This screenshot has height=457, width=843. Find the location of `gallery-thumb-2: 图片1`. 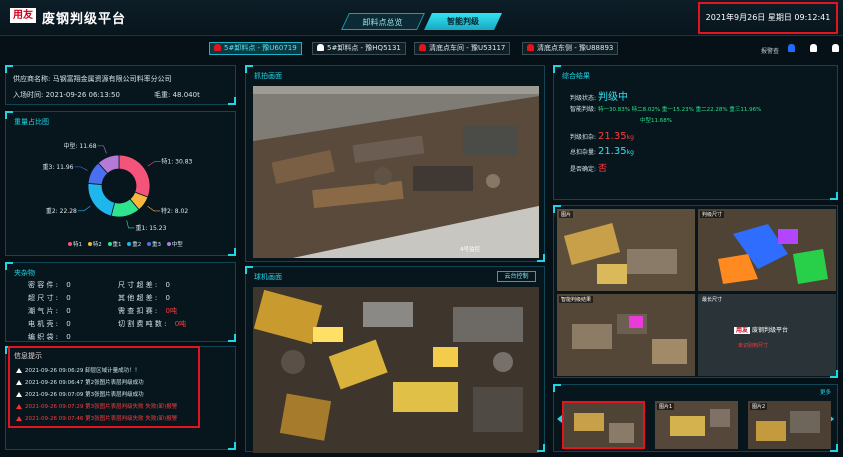

gallery-thumb-2: 图片1 is located at coordinates (696, 425).